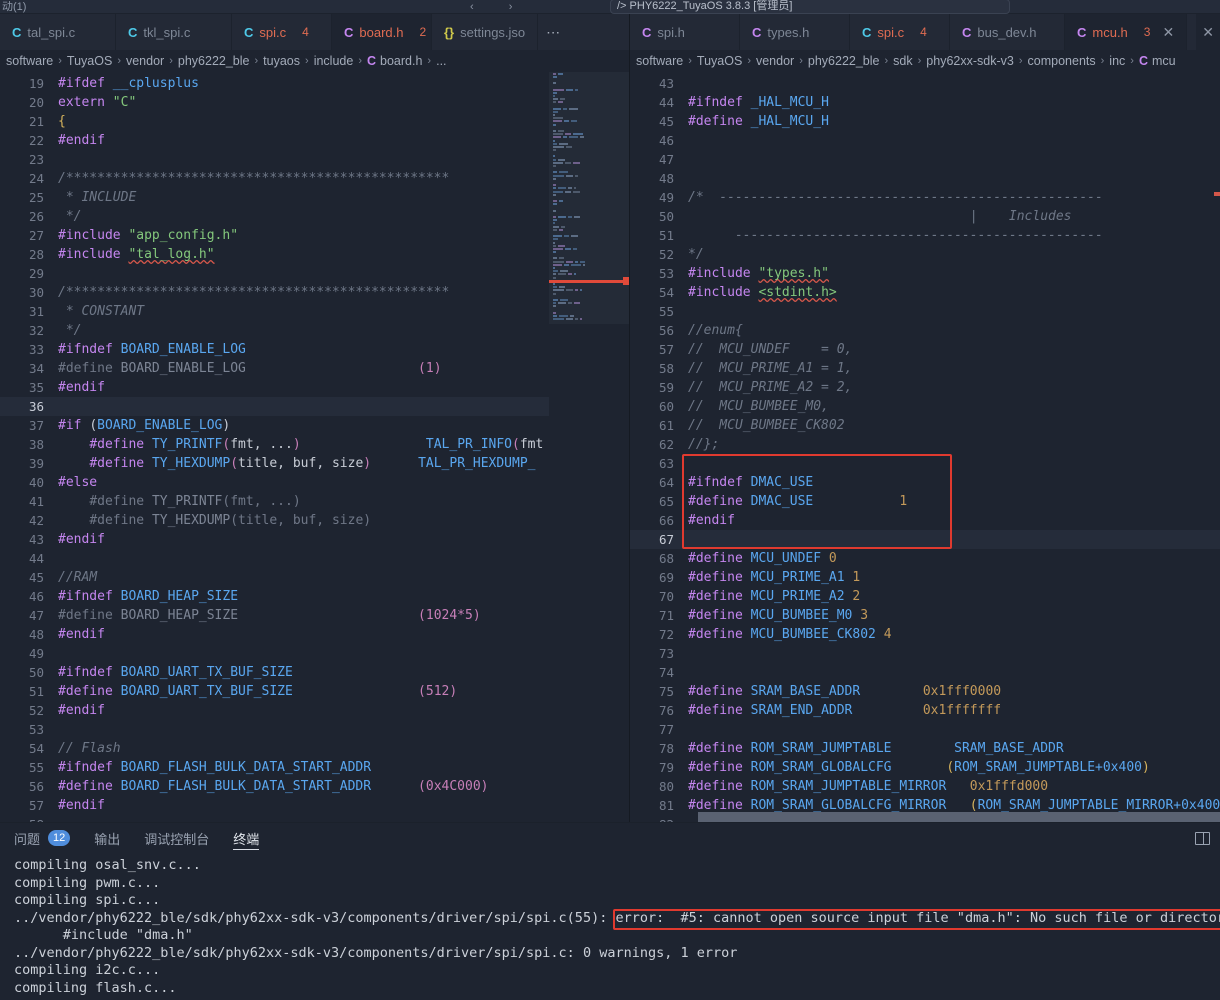  I want to click on code-line: 49, so click(274, 653).